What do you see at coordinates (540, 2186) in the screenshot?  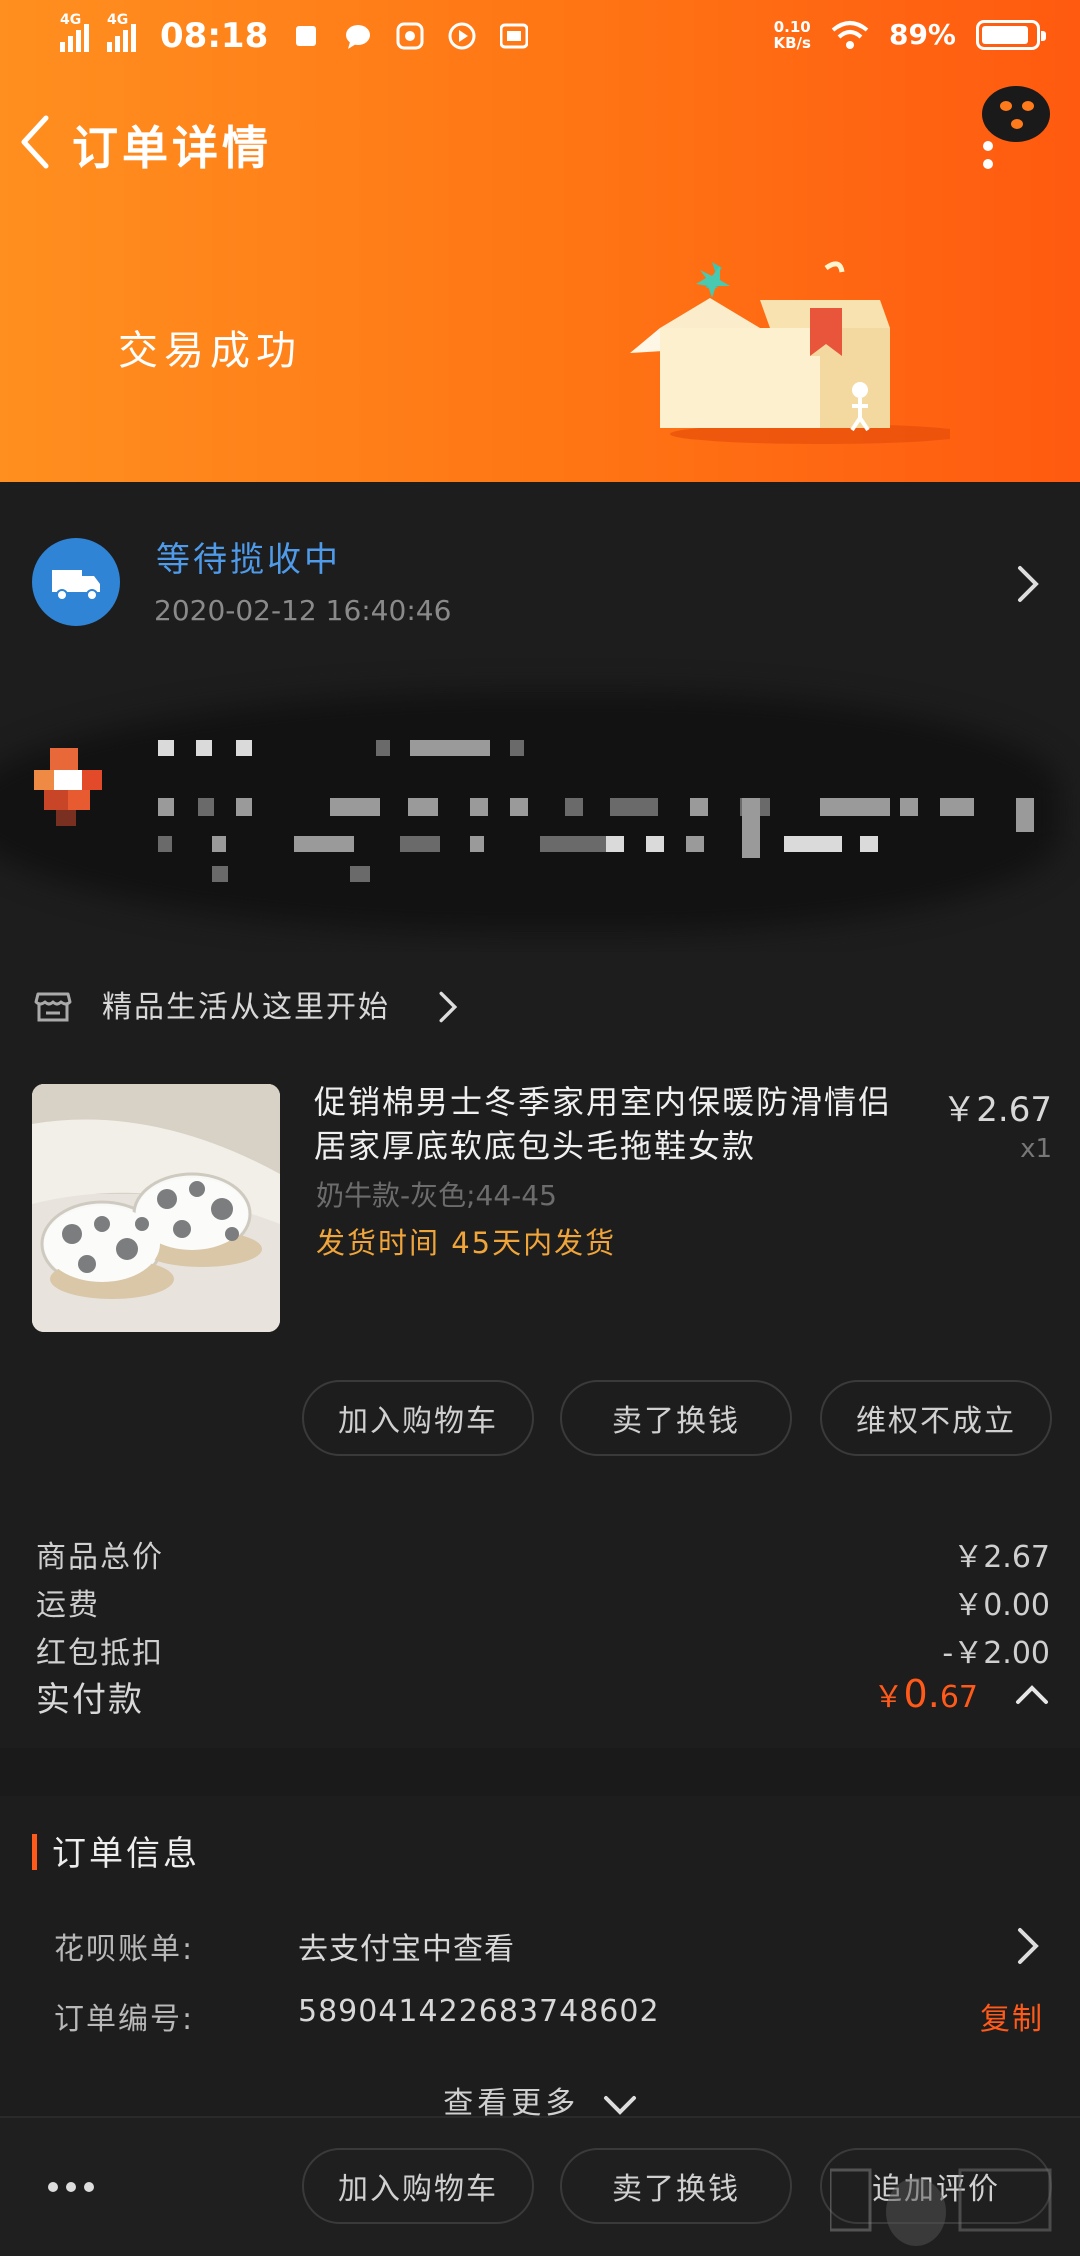 I see `bottom-action-bar: 加入购物车 卖了换钱 追加评价` at bounding box center [540, 2186].